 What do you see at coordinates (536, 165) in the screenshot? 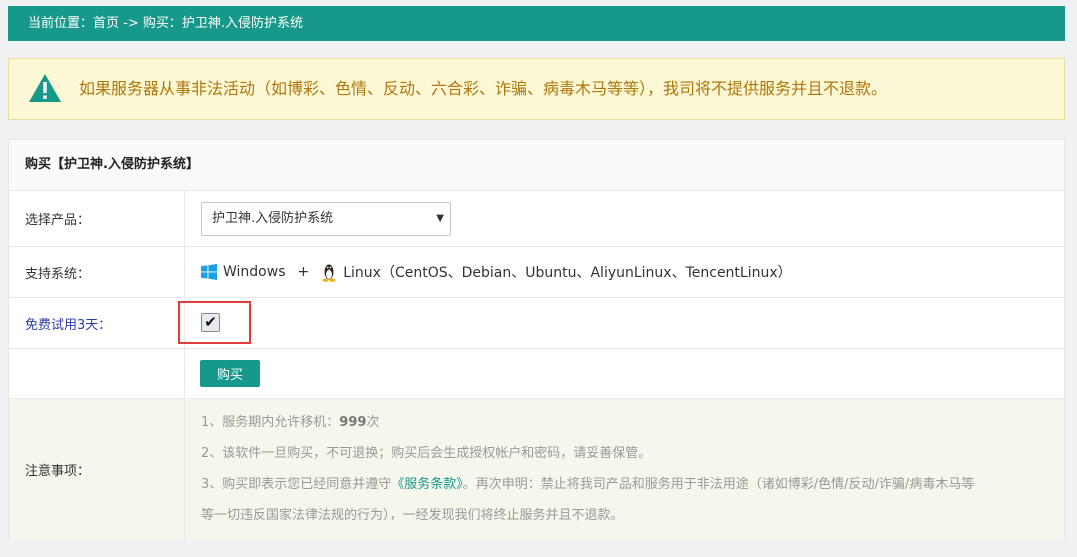
I see `panel-title: 购买【护卫神.入侵防护系统】` at bounding box center [536, 165].